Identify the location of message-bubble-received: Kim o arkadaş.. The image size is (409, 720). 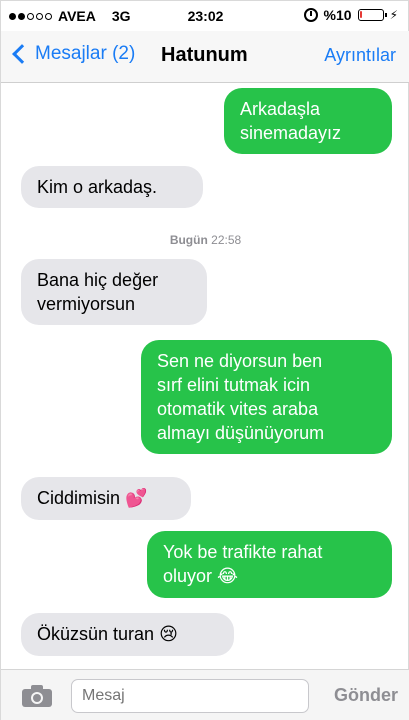
(112, 187).